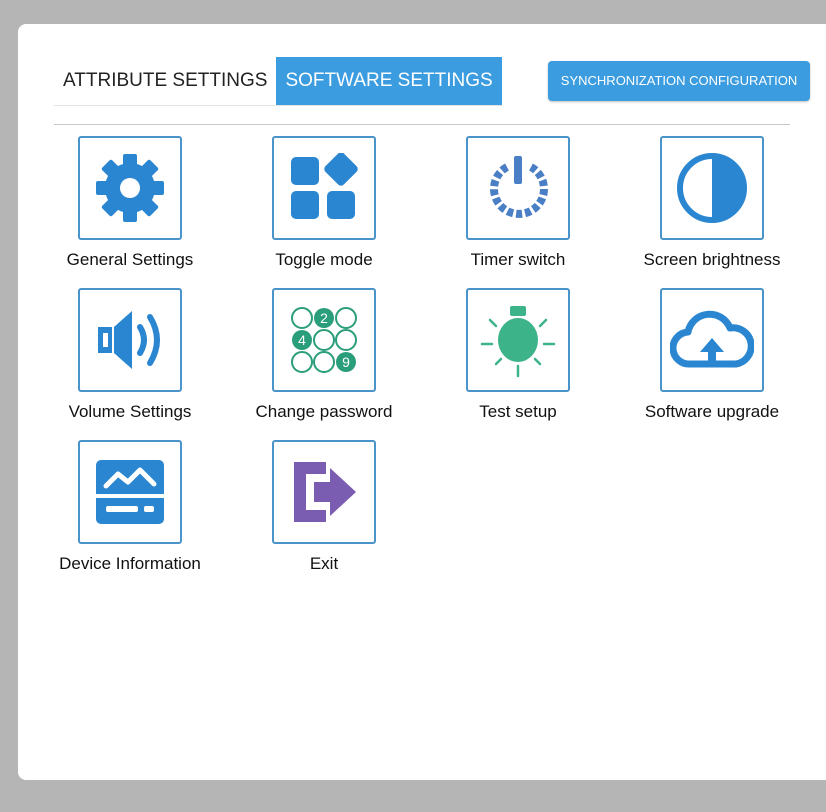 The height and width of the screenshot is (812, 826). What do you see at coordinates (422, 124) in the screenshot?
I see `divider` at bounding box center [422, 124].